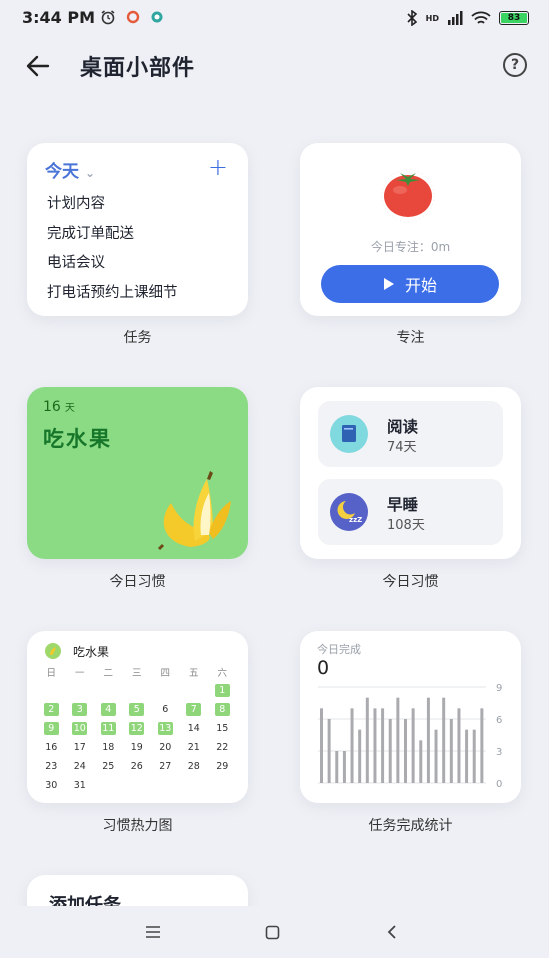 This screenshot has height=958, width=549. What do you see at coordinates (218, 167) in the screenshot?
I see `add-task-plus-icon: +` at bounding box center [218, 167].